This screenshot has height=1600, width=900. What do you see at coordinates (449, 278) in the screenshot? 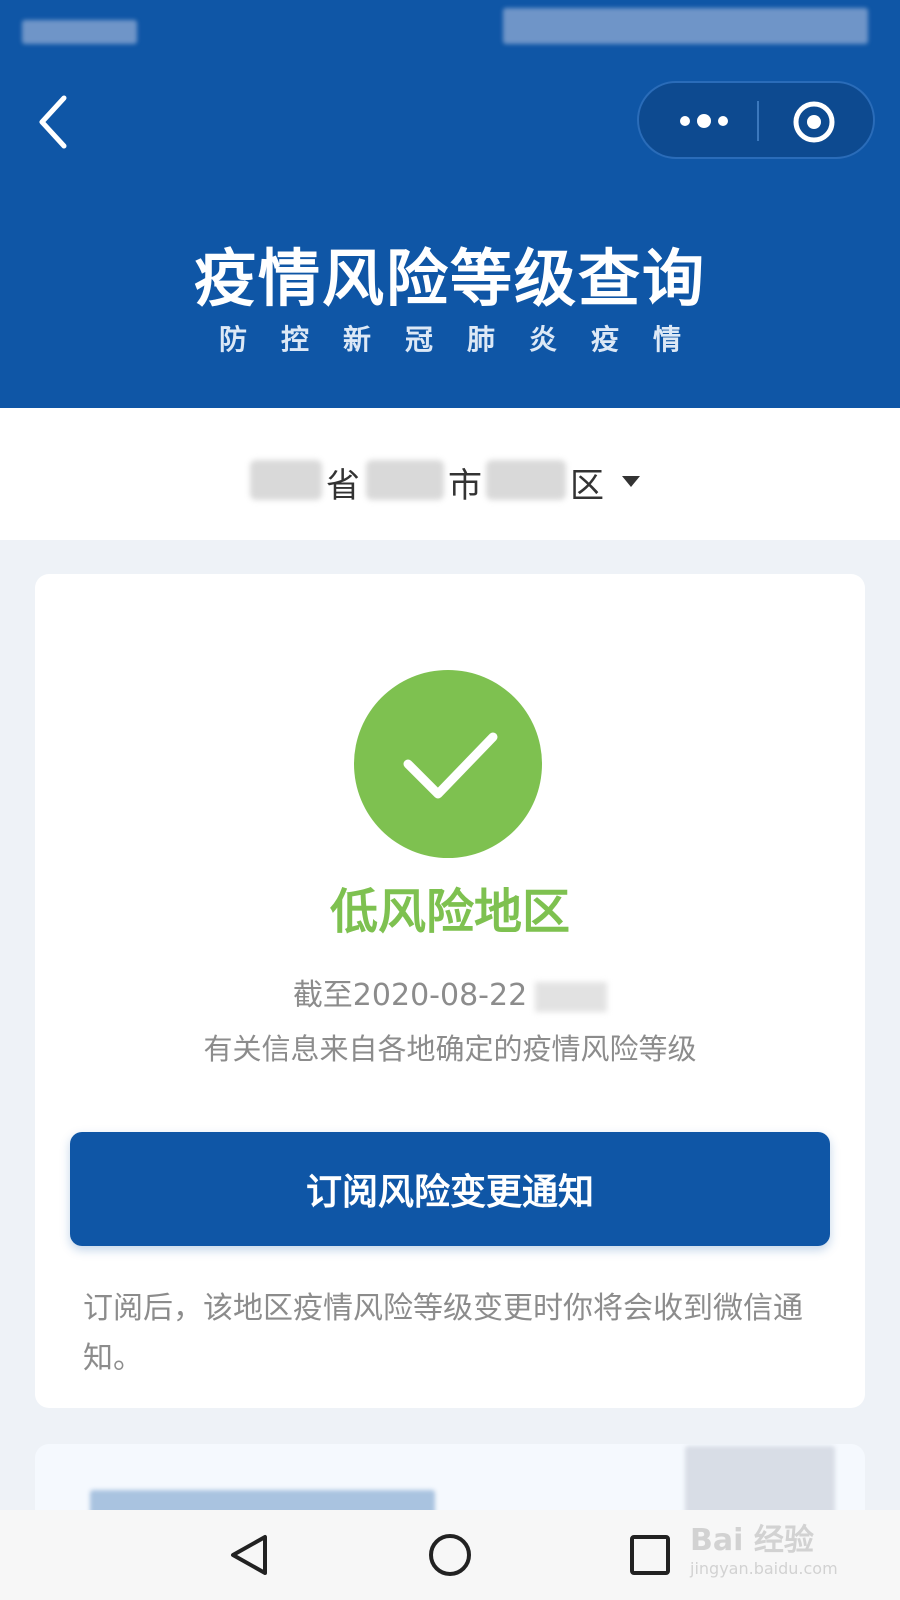
I see `page-title: 疫情风险等级查询` at bounding box center [449, 278].